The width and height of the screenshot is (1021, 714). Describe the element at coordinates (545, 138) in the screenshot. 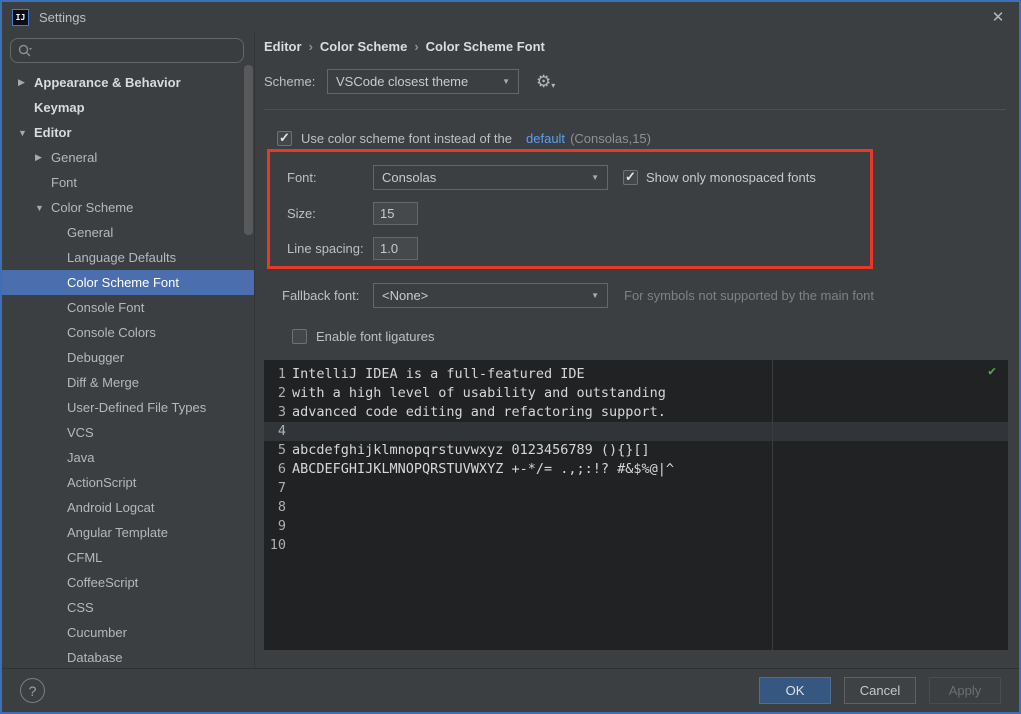

I see `default-font-link: default` at that location.